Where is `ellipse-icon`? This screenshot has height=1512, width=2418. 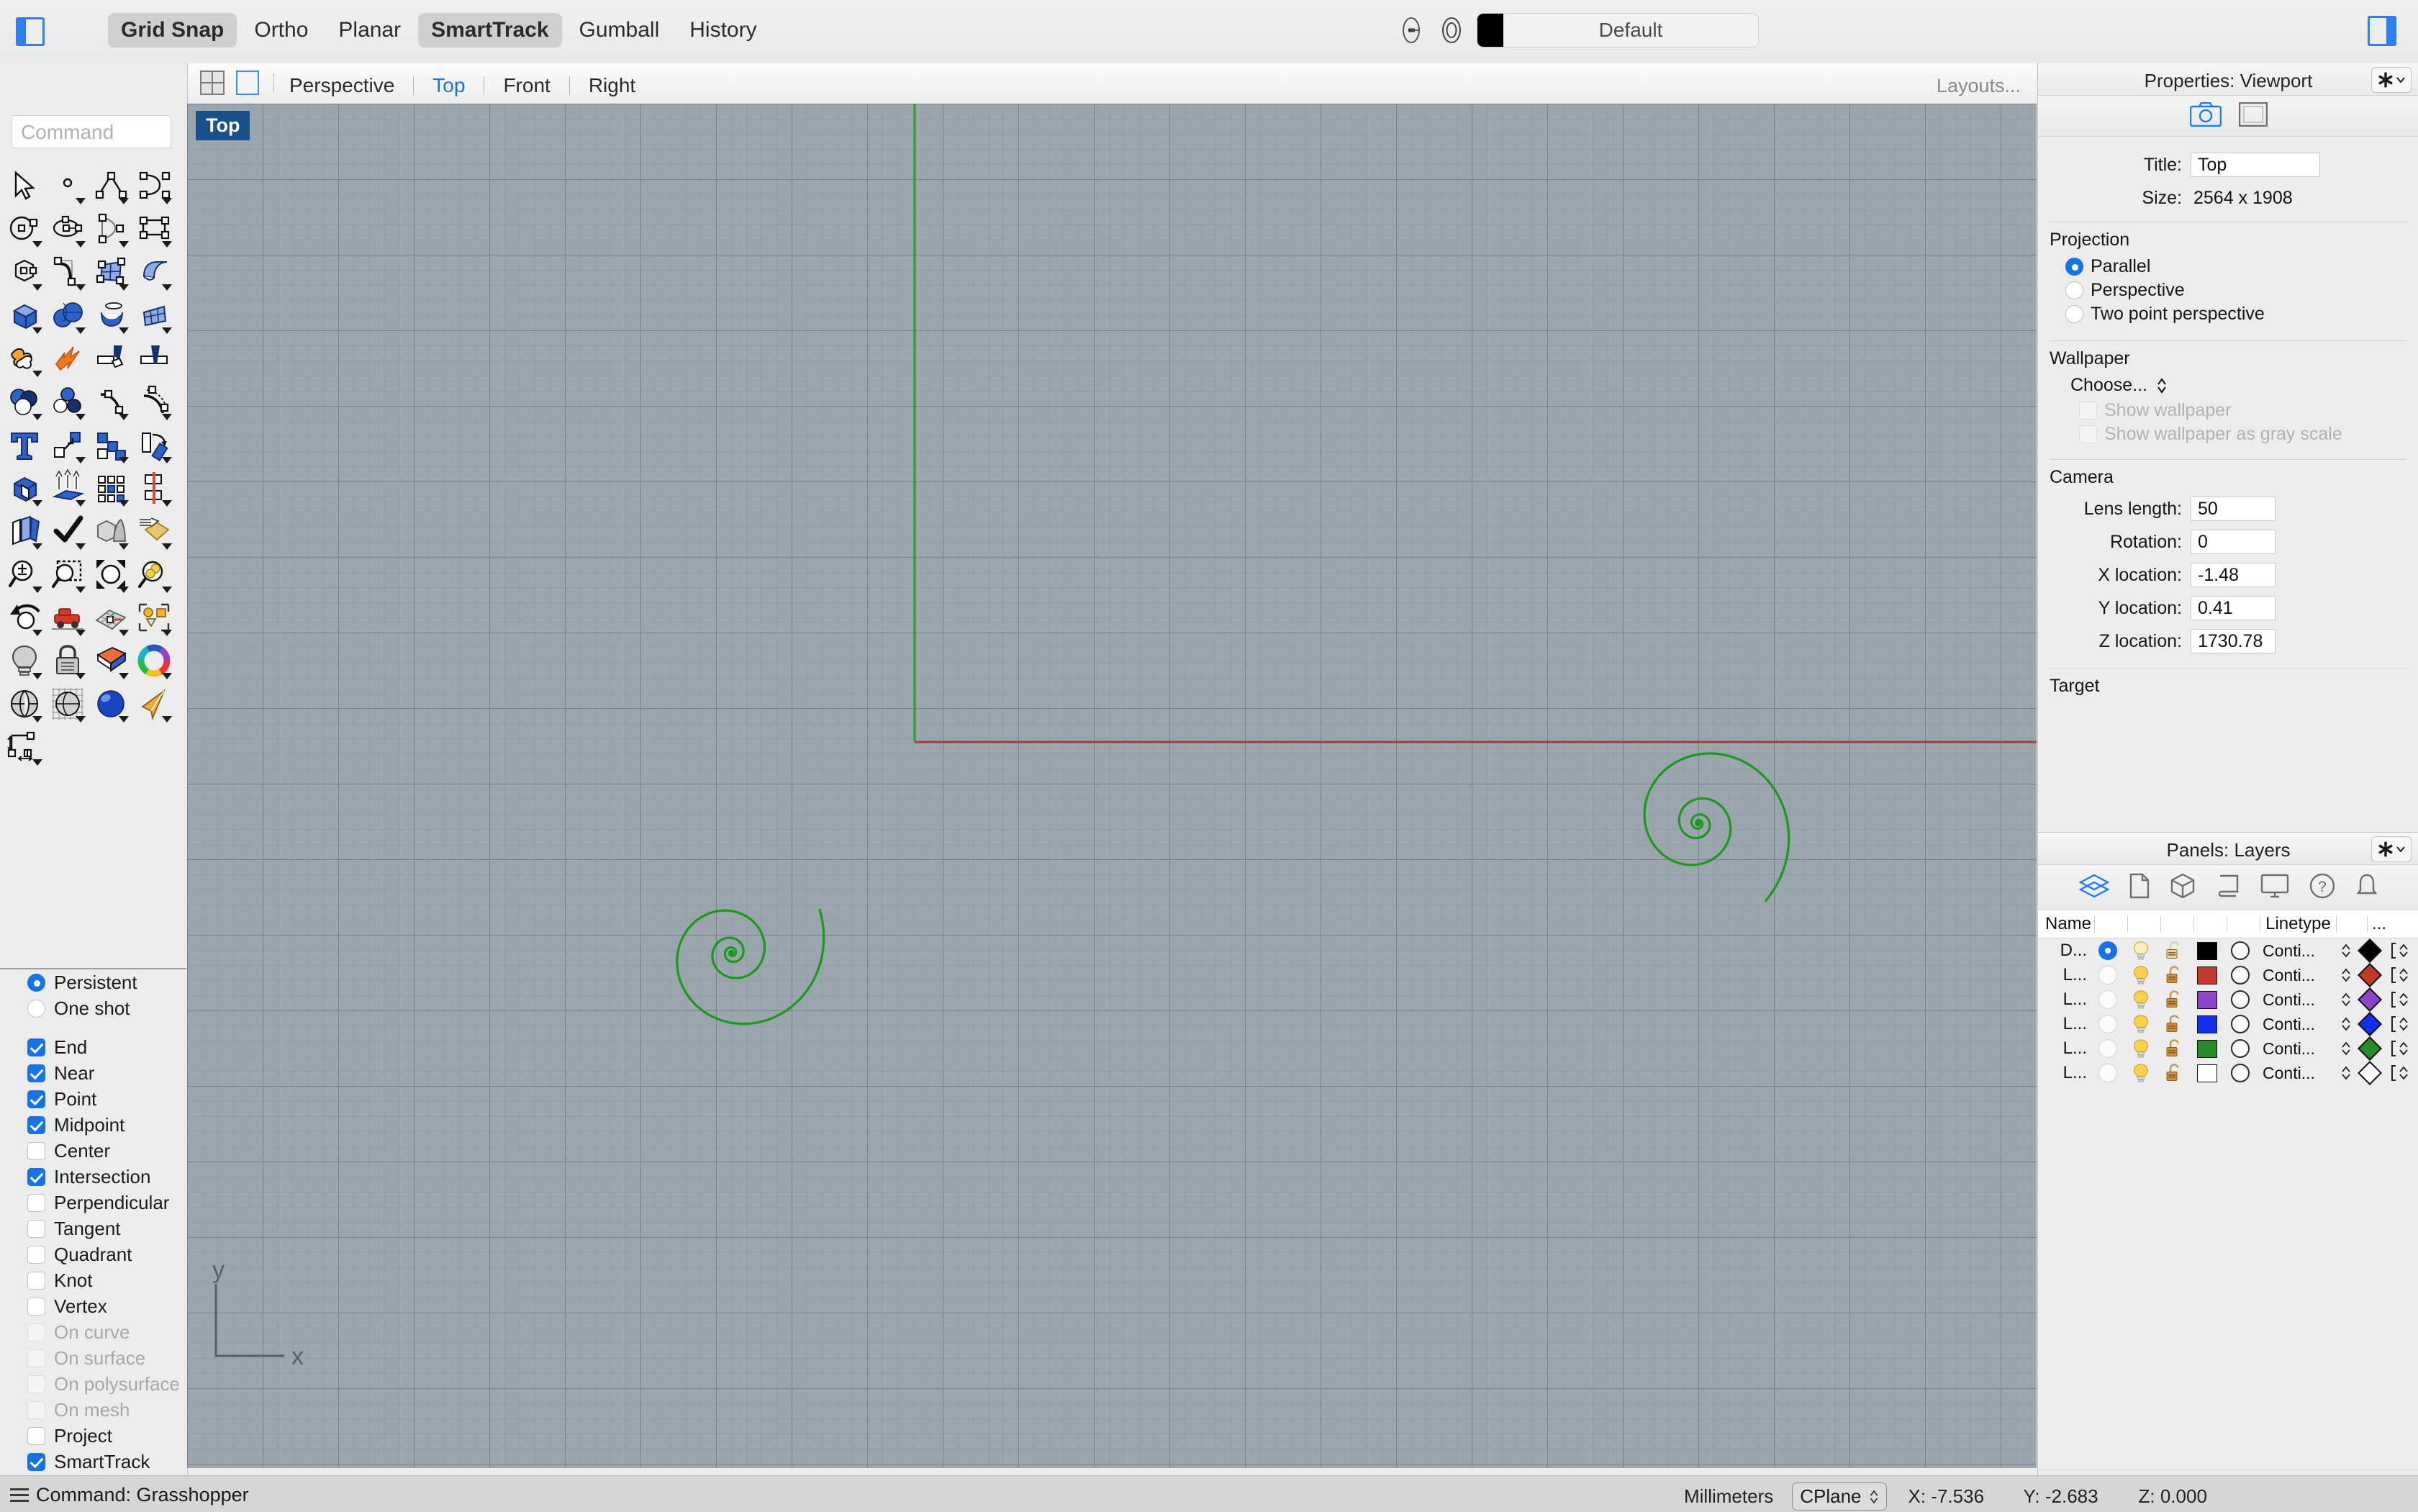
ellipse-icon is located at coordinates (67, 229).